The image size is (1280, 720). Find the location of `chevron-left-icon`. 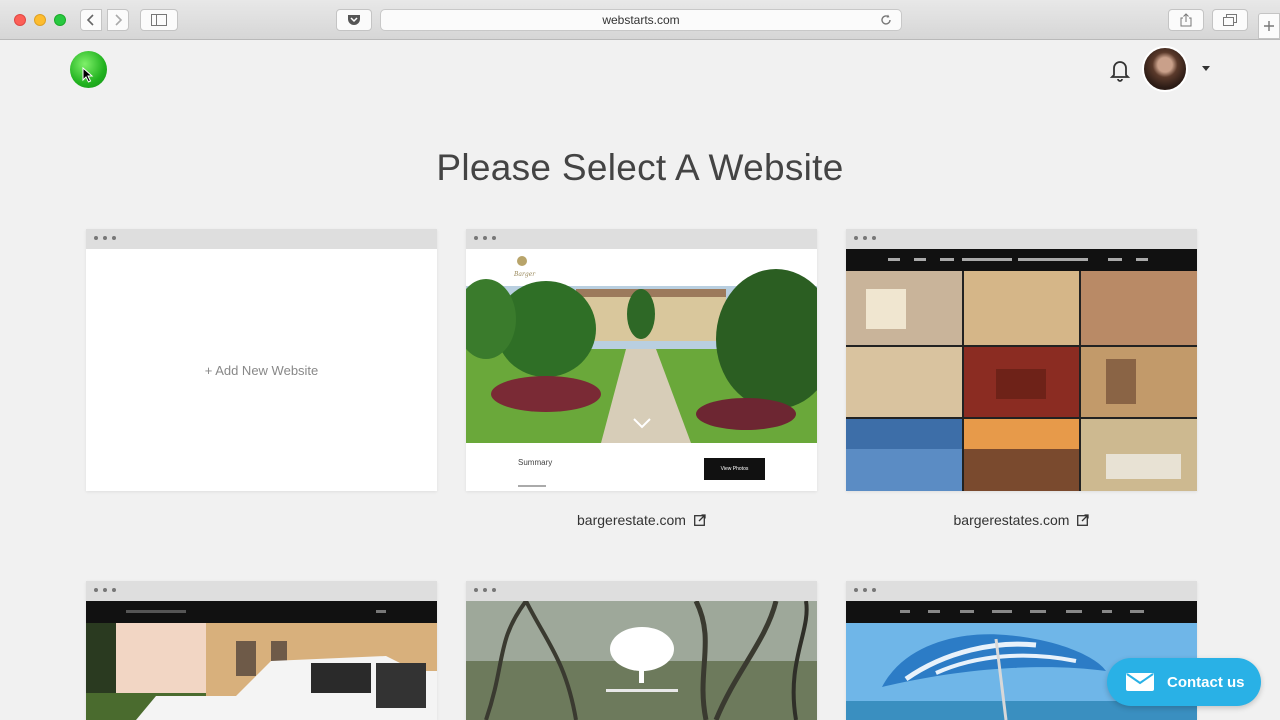

chevron-left-icon is located at coordinates (90, 20).